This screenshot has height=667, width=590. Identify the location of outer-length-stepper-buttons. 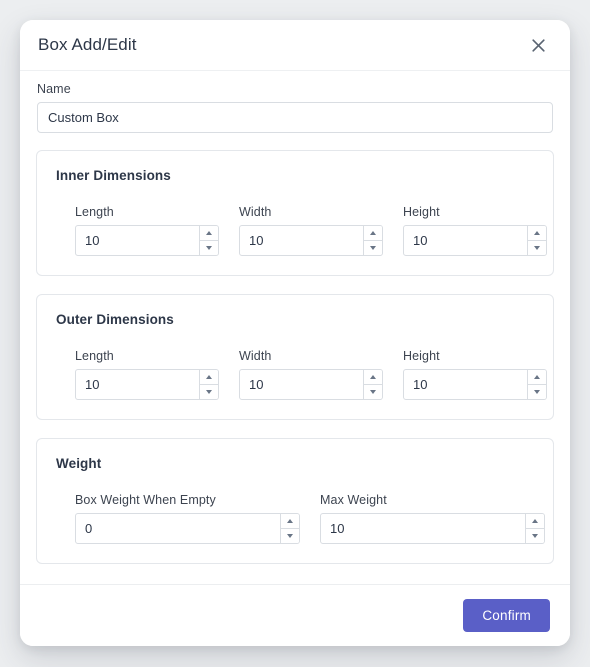
(209, 384).